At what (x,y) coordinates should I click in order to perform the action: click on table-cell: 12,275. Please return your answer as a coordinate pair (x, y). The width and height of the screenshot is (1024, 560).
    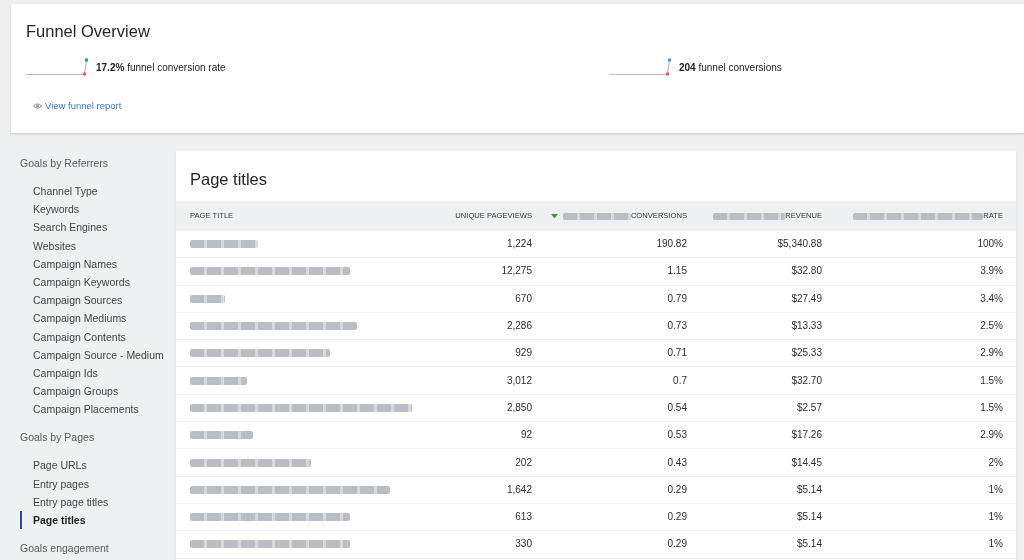
    Looking at the image, I should click on (516, 271).